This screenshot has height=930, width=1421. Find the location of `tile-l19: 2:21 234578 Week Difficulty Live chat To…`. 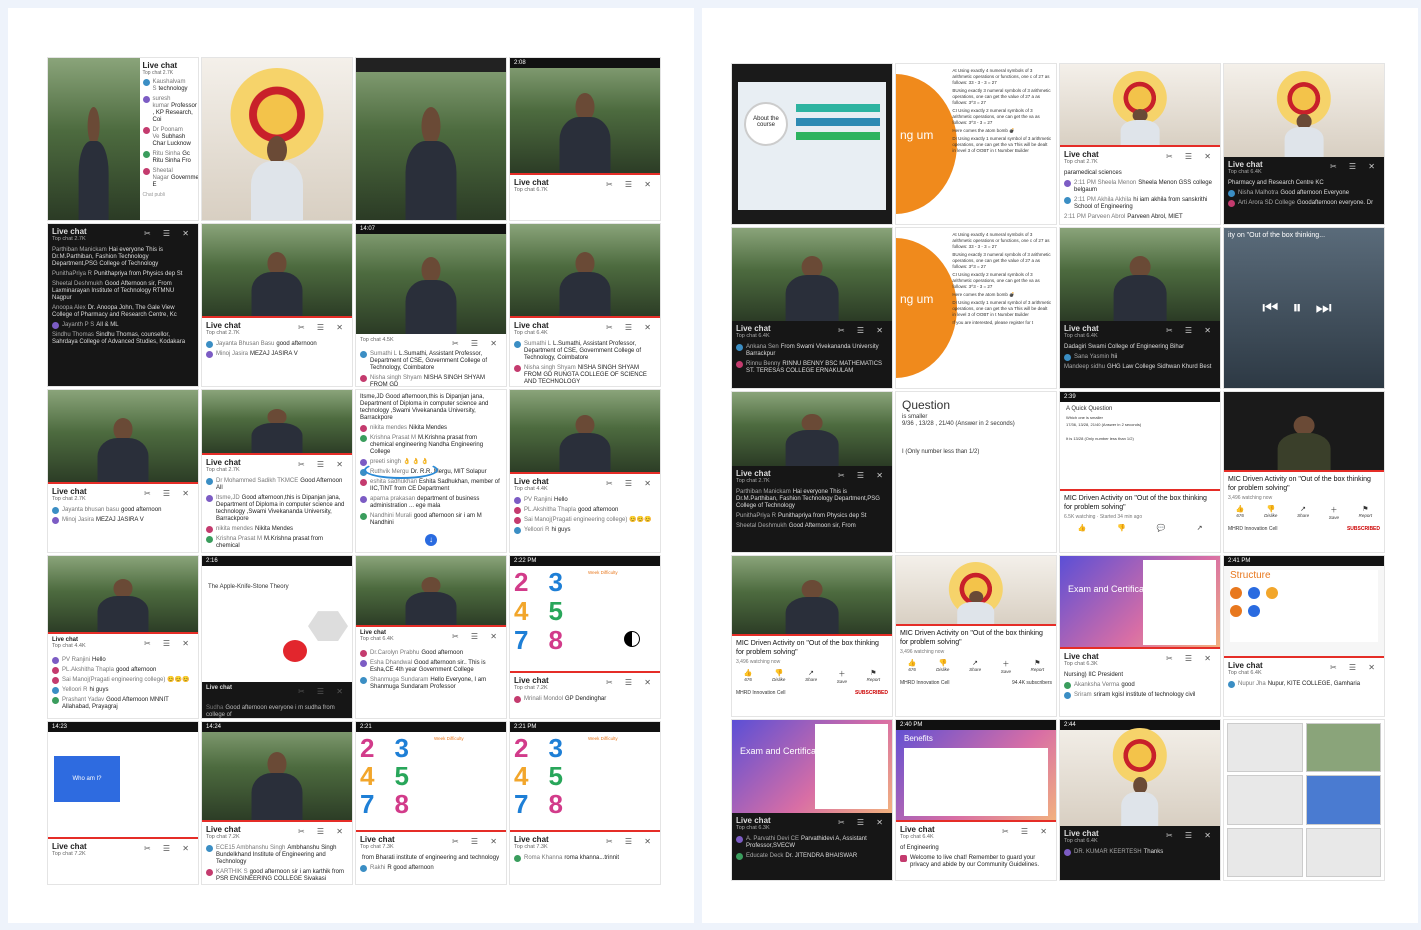

tile-l19: 2:21 234578 Week Difficulty Live chat To… is located at coordinates (431, 803).